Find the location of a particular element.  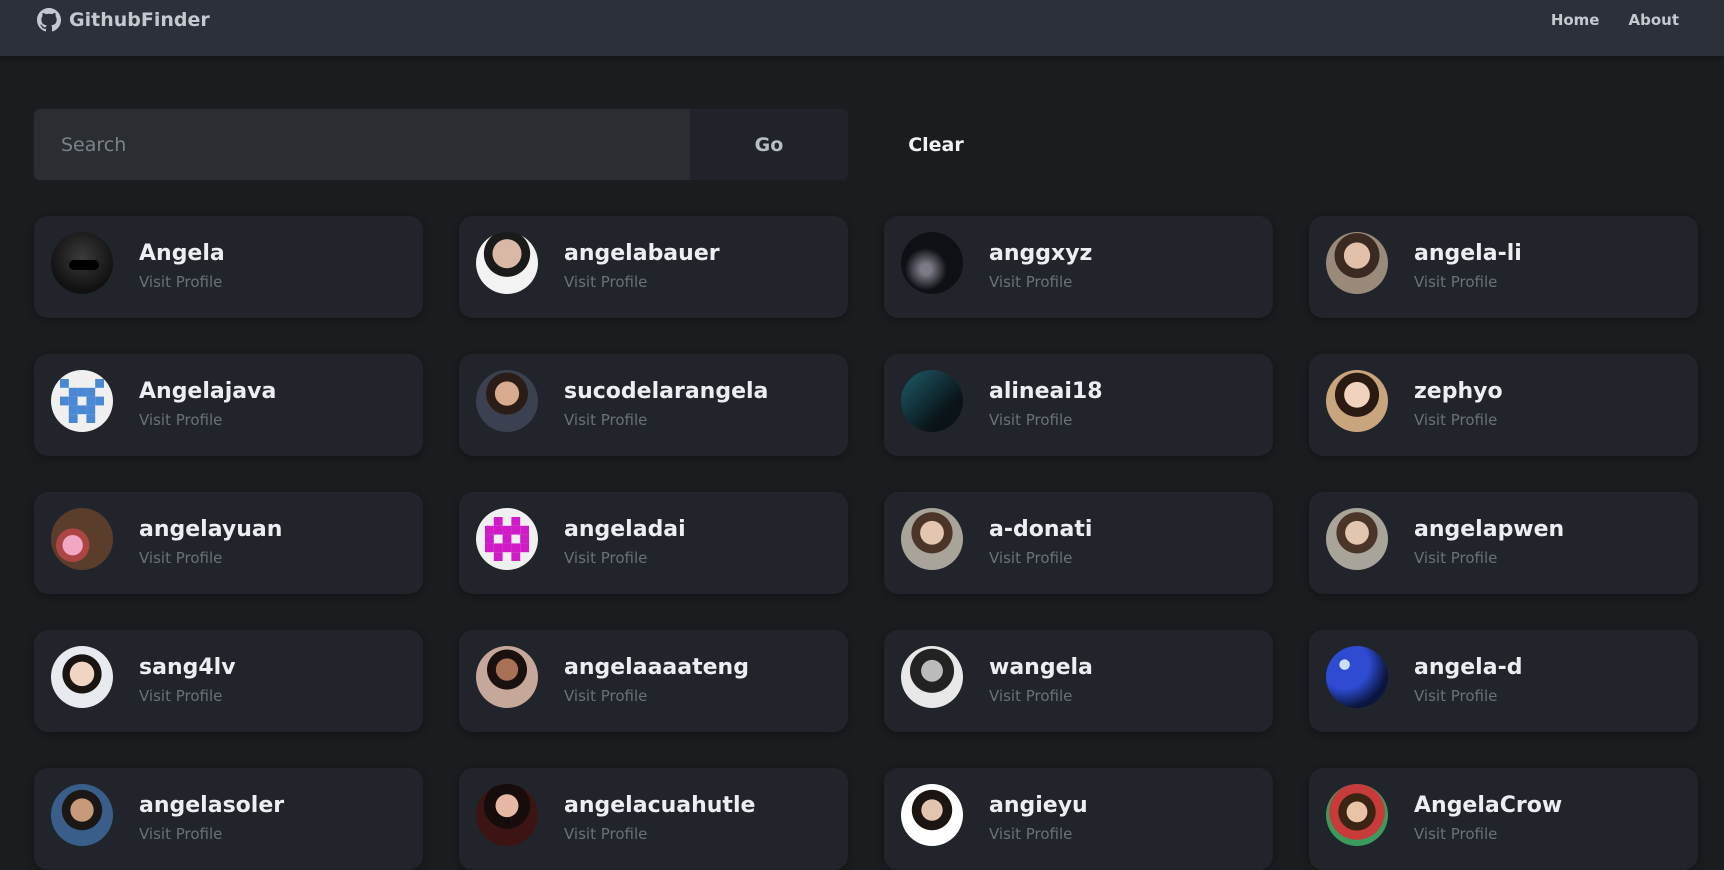

search-form: Go is located at coordinates (441, 144).